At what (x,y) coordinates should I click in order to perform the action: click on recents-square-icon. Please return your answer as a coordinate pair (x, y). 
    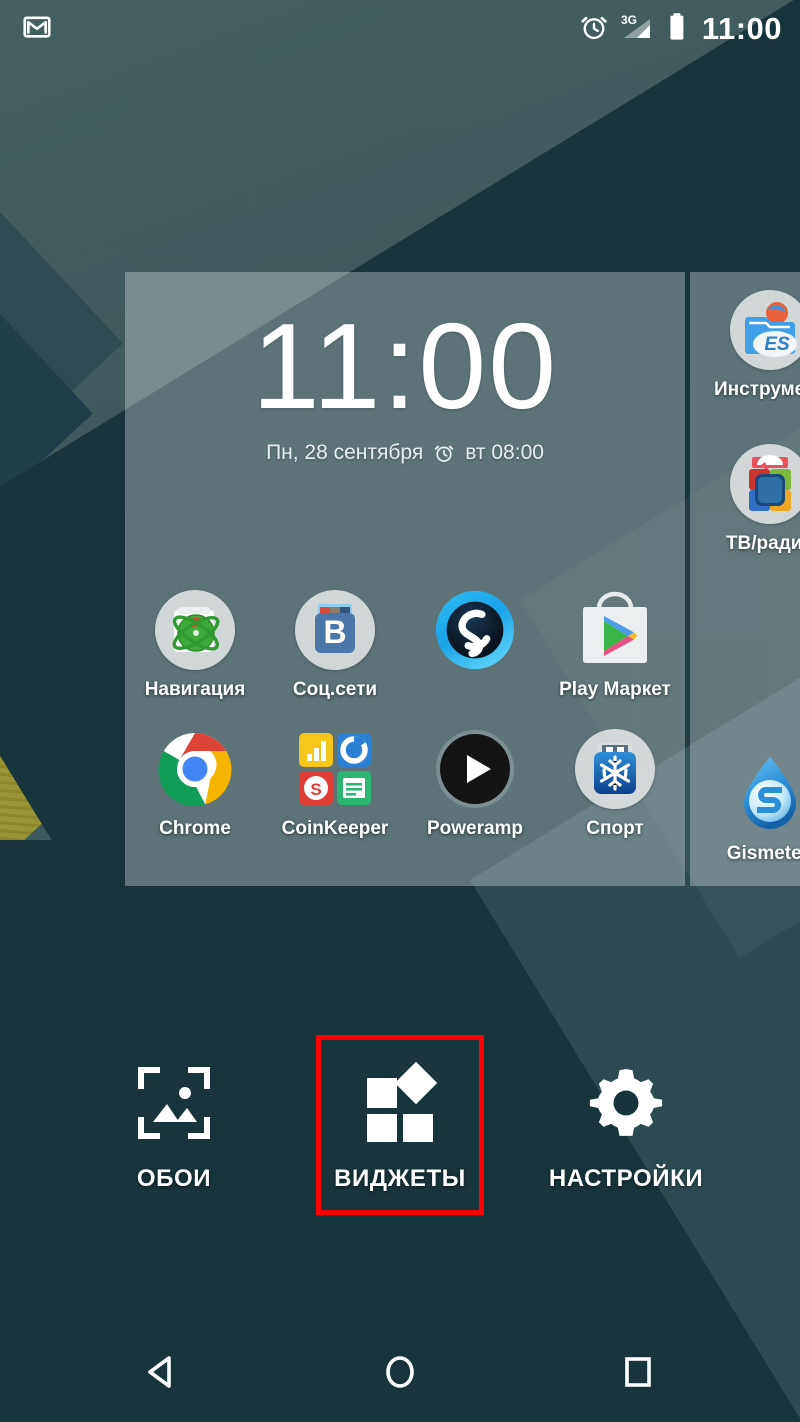
    Looking at the image, I should click on (638, 1372).